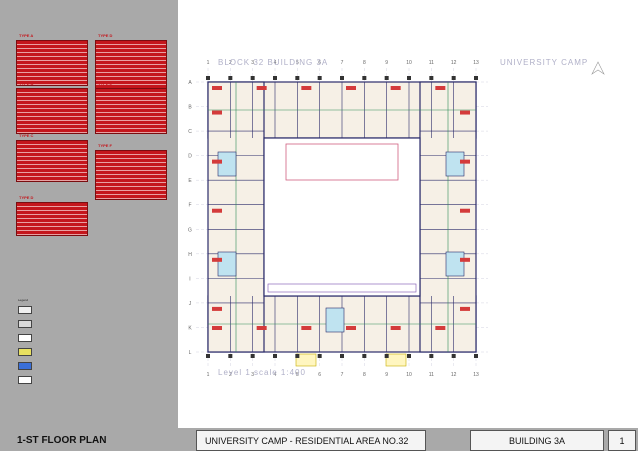 The image size is (638, 451). What do you see at coordinates (386, 63) in the screenshot?
I see `grid-number-top: 9` at bounding box center [386, 63].